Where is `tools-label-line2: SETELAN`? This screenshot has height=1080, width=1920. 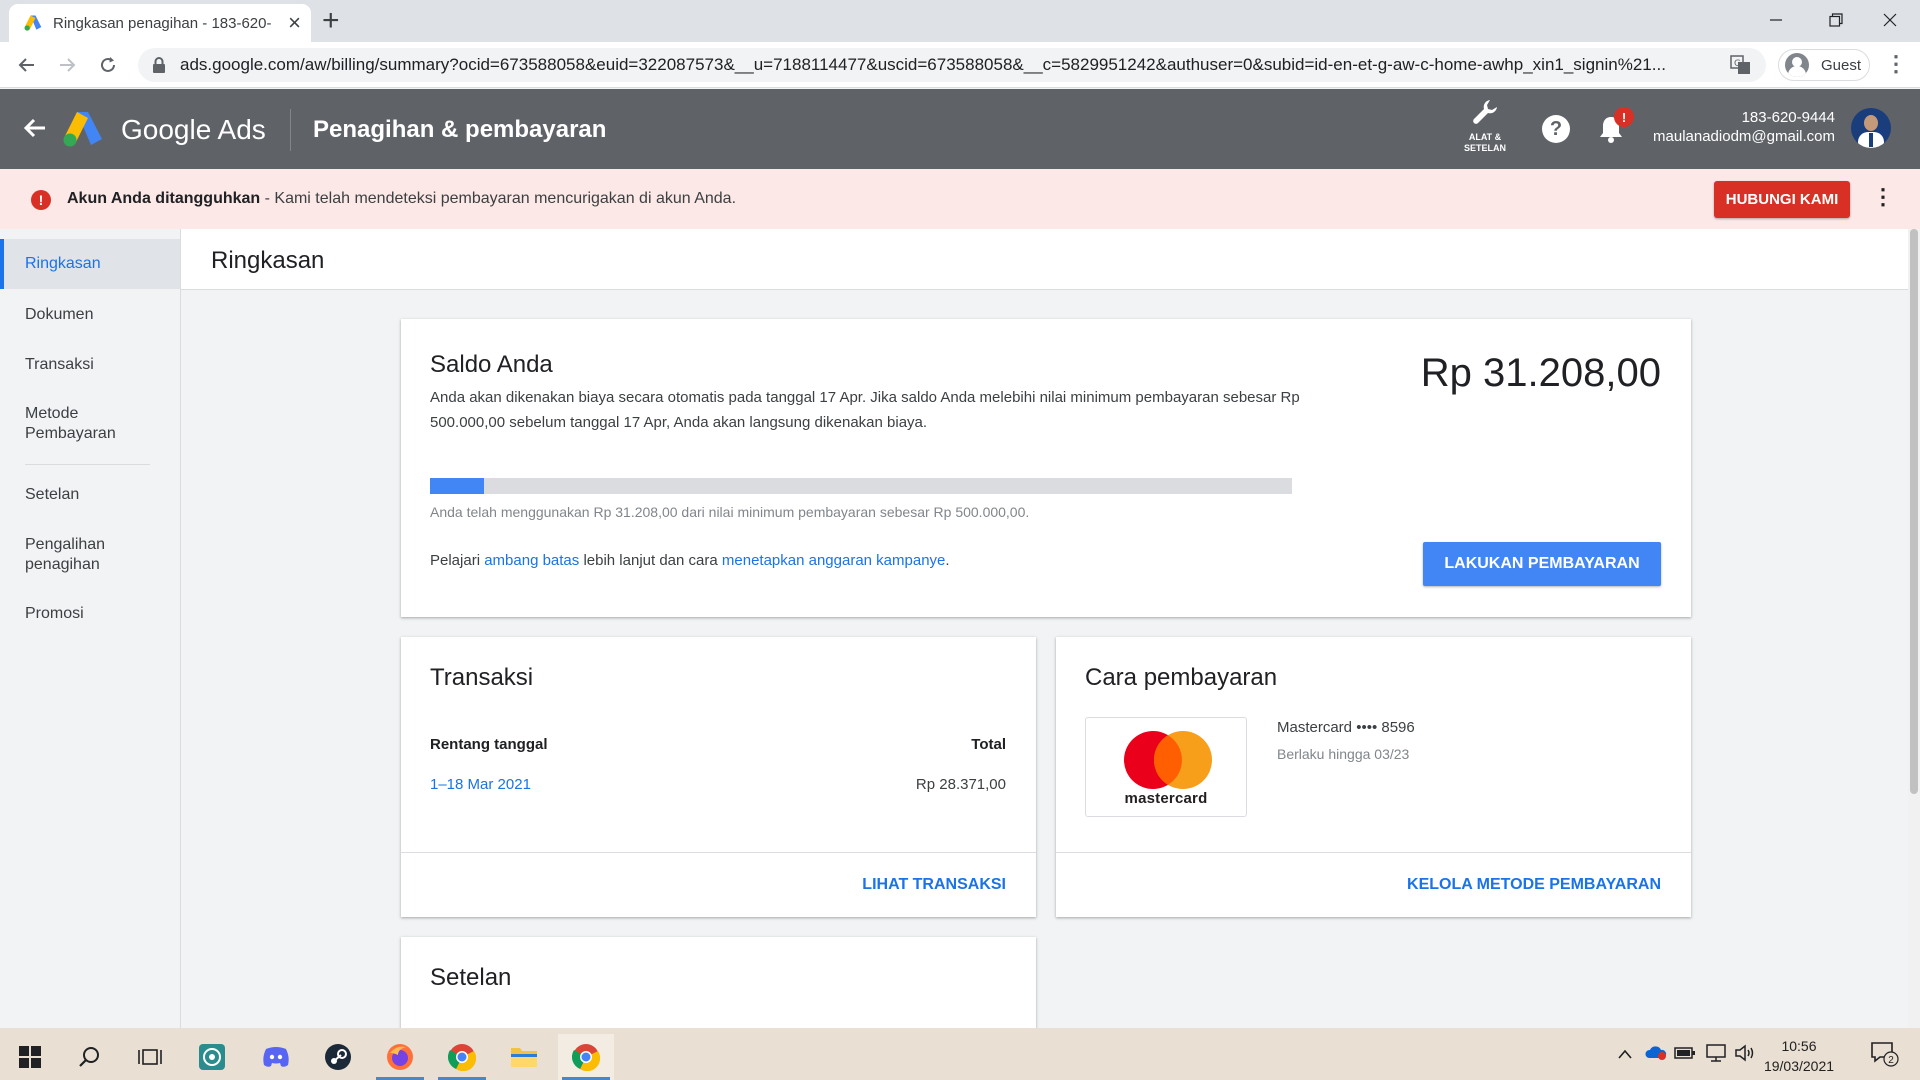 tools-label-line2: SETELAN is located at coordinates (1484, 148).